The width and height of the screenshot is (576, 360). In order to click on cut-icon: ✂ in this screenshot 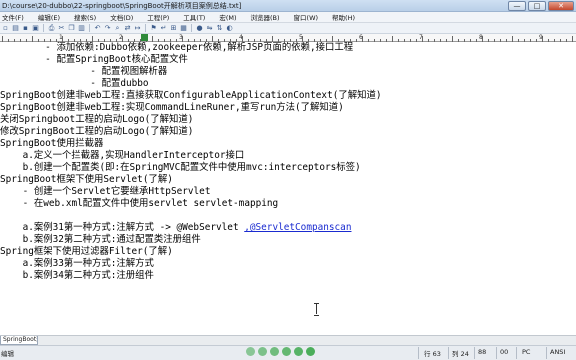, I will do `click(61, 28)`.